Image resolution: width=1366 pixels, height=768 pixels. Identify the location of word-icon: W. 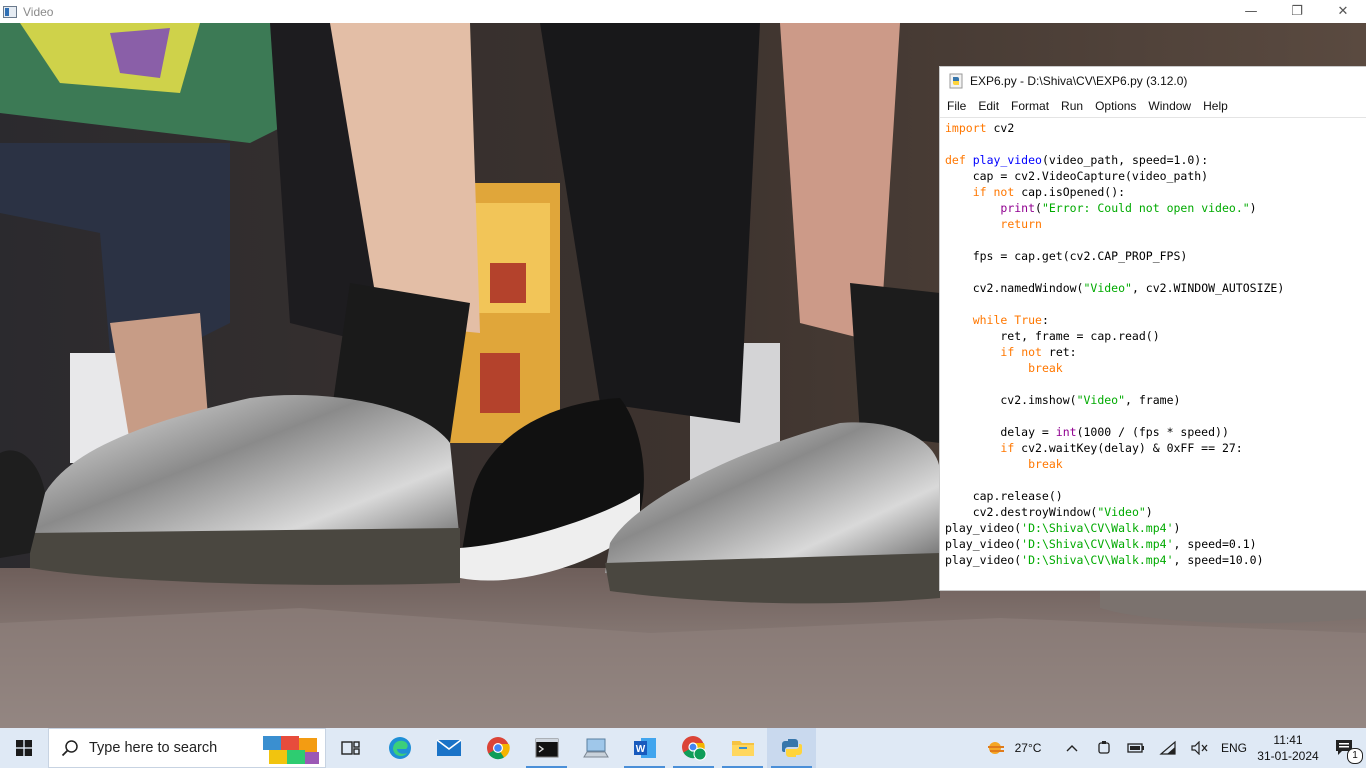
(644, 748).